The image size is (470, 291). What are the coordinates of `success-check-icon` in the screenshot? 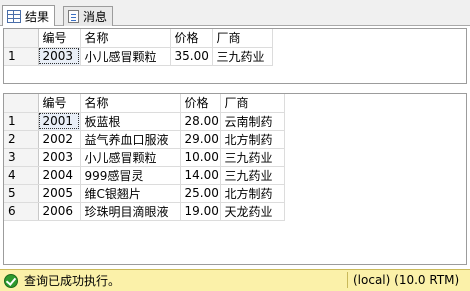 It's located at (11, 280).